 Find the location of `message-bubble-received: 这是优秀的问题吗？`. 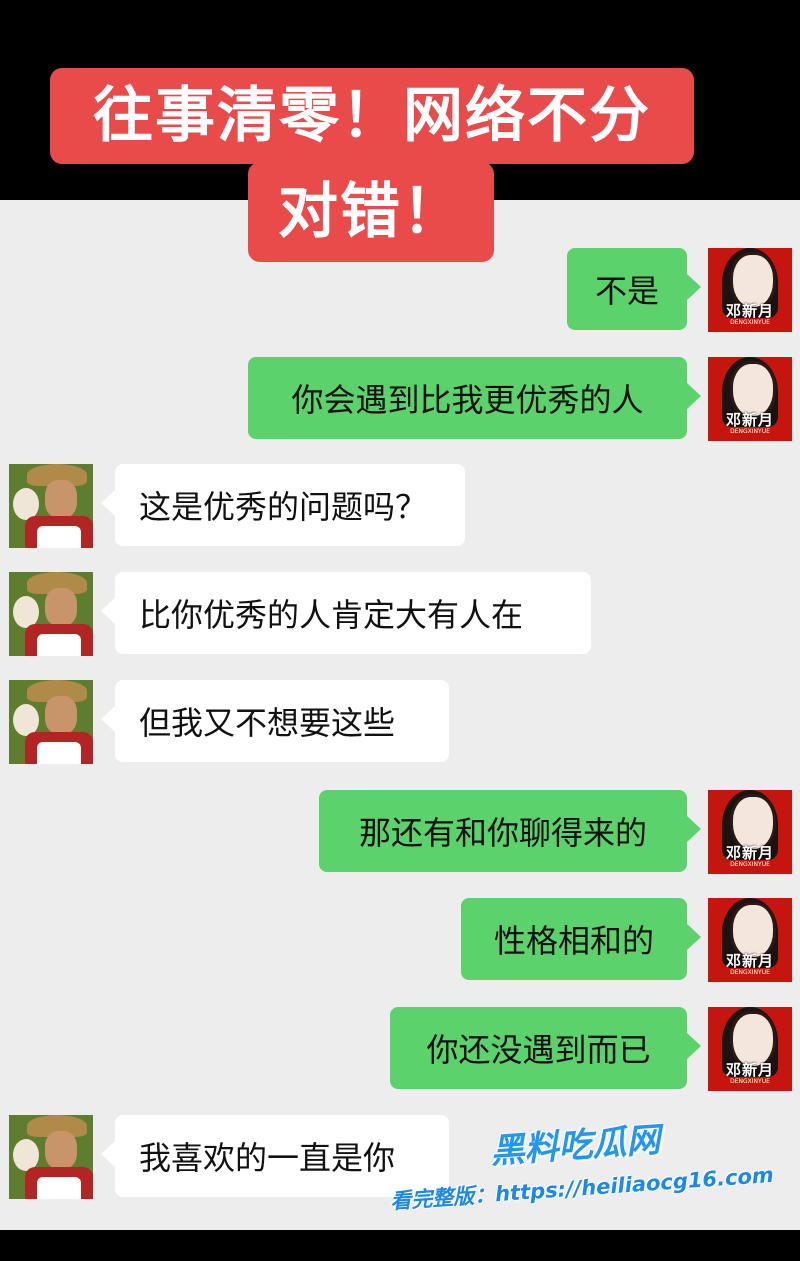

message-bubble-received: 这是优秀的问题吗？ is located at coordinates (283, 505).